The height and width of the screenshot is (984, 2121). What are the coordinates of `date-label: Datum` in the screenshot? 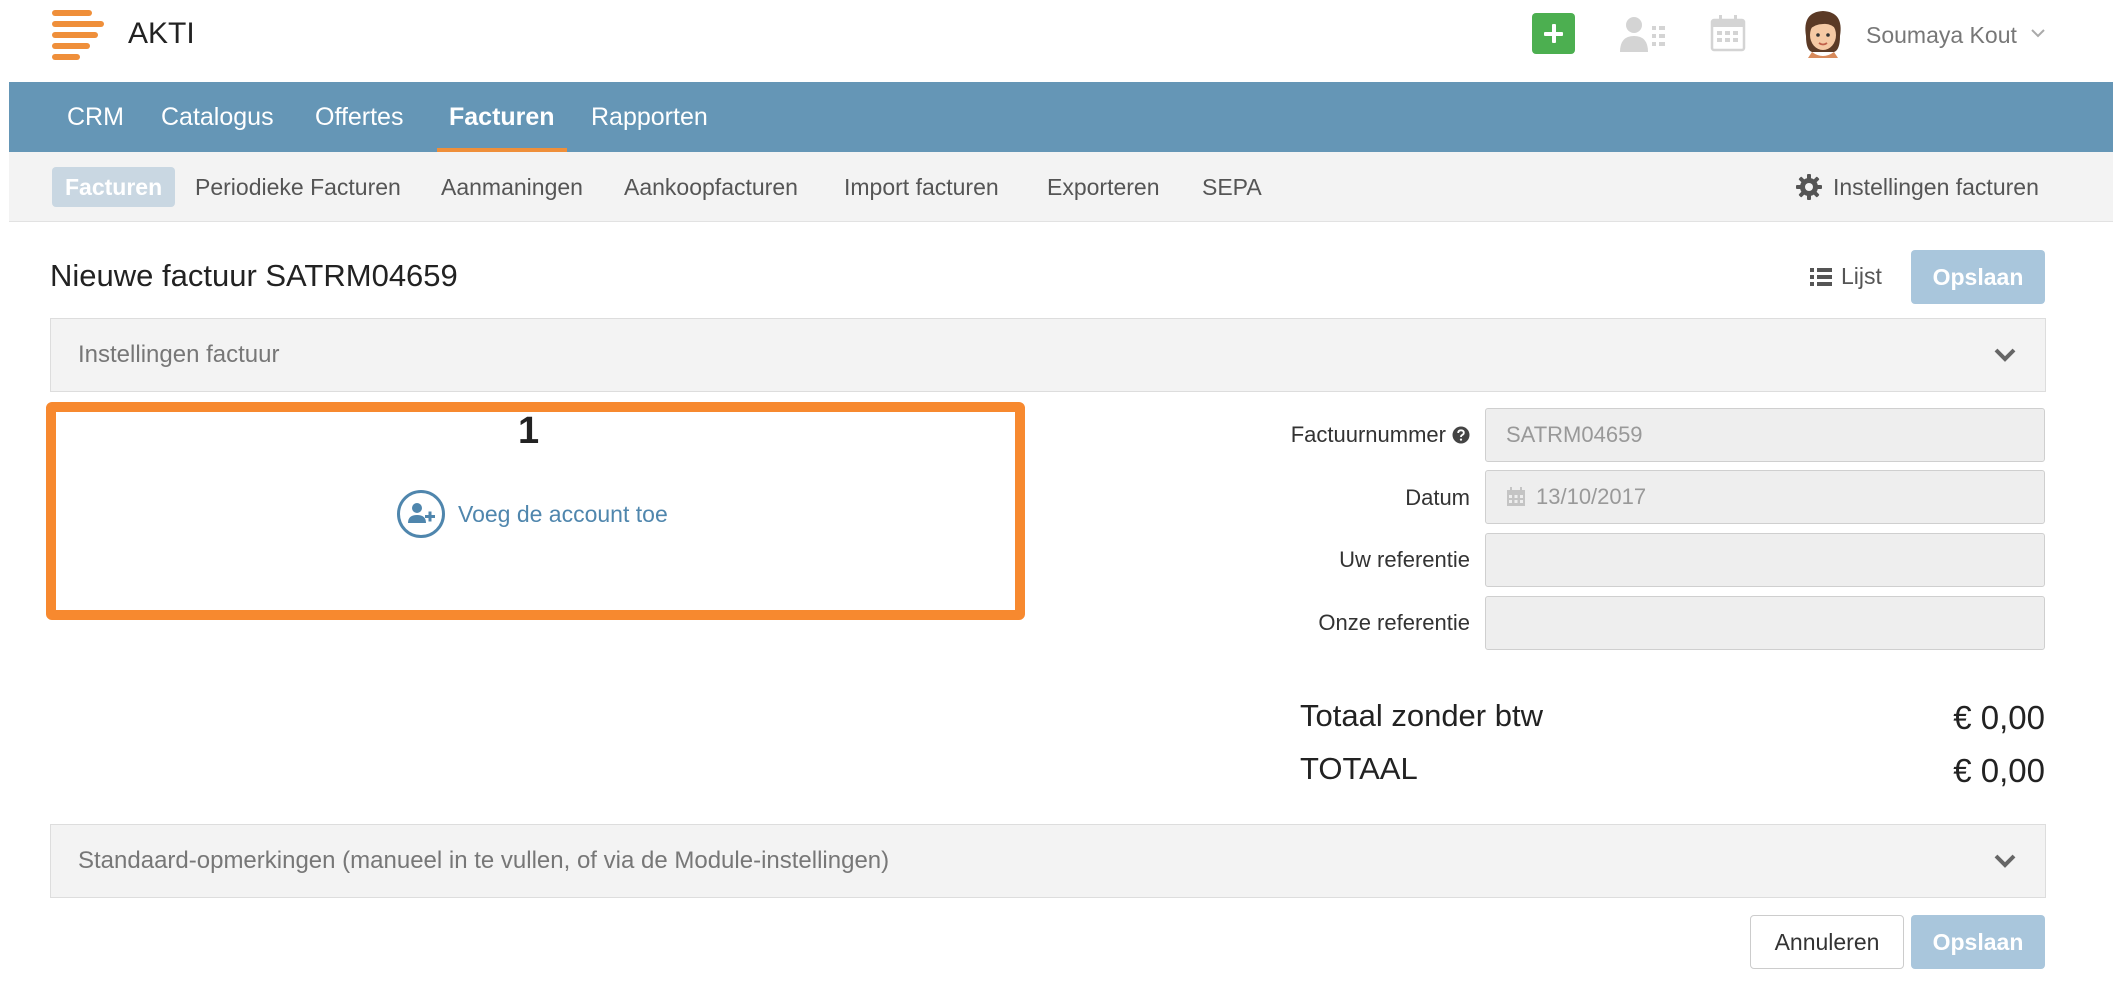 It's located at (1437, 497).